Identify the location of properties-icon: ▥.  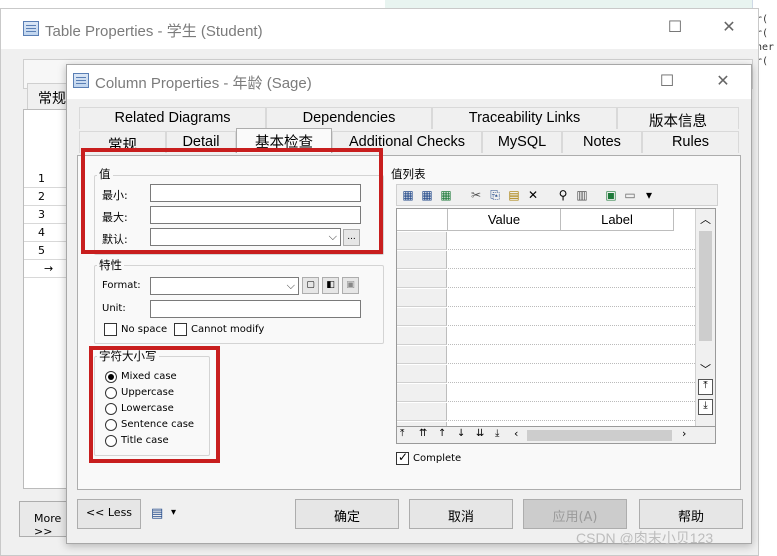
(582, 195).